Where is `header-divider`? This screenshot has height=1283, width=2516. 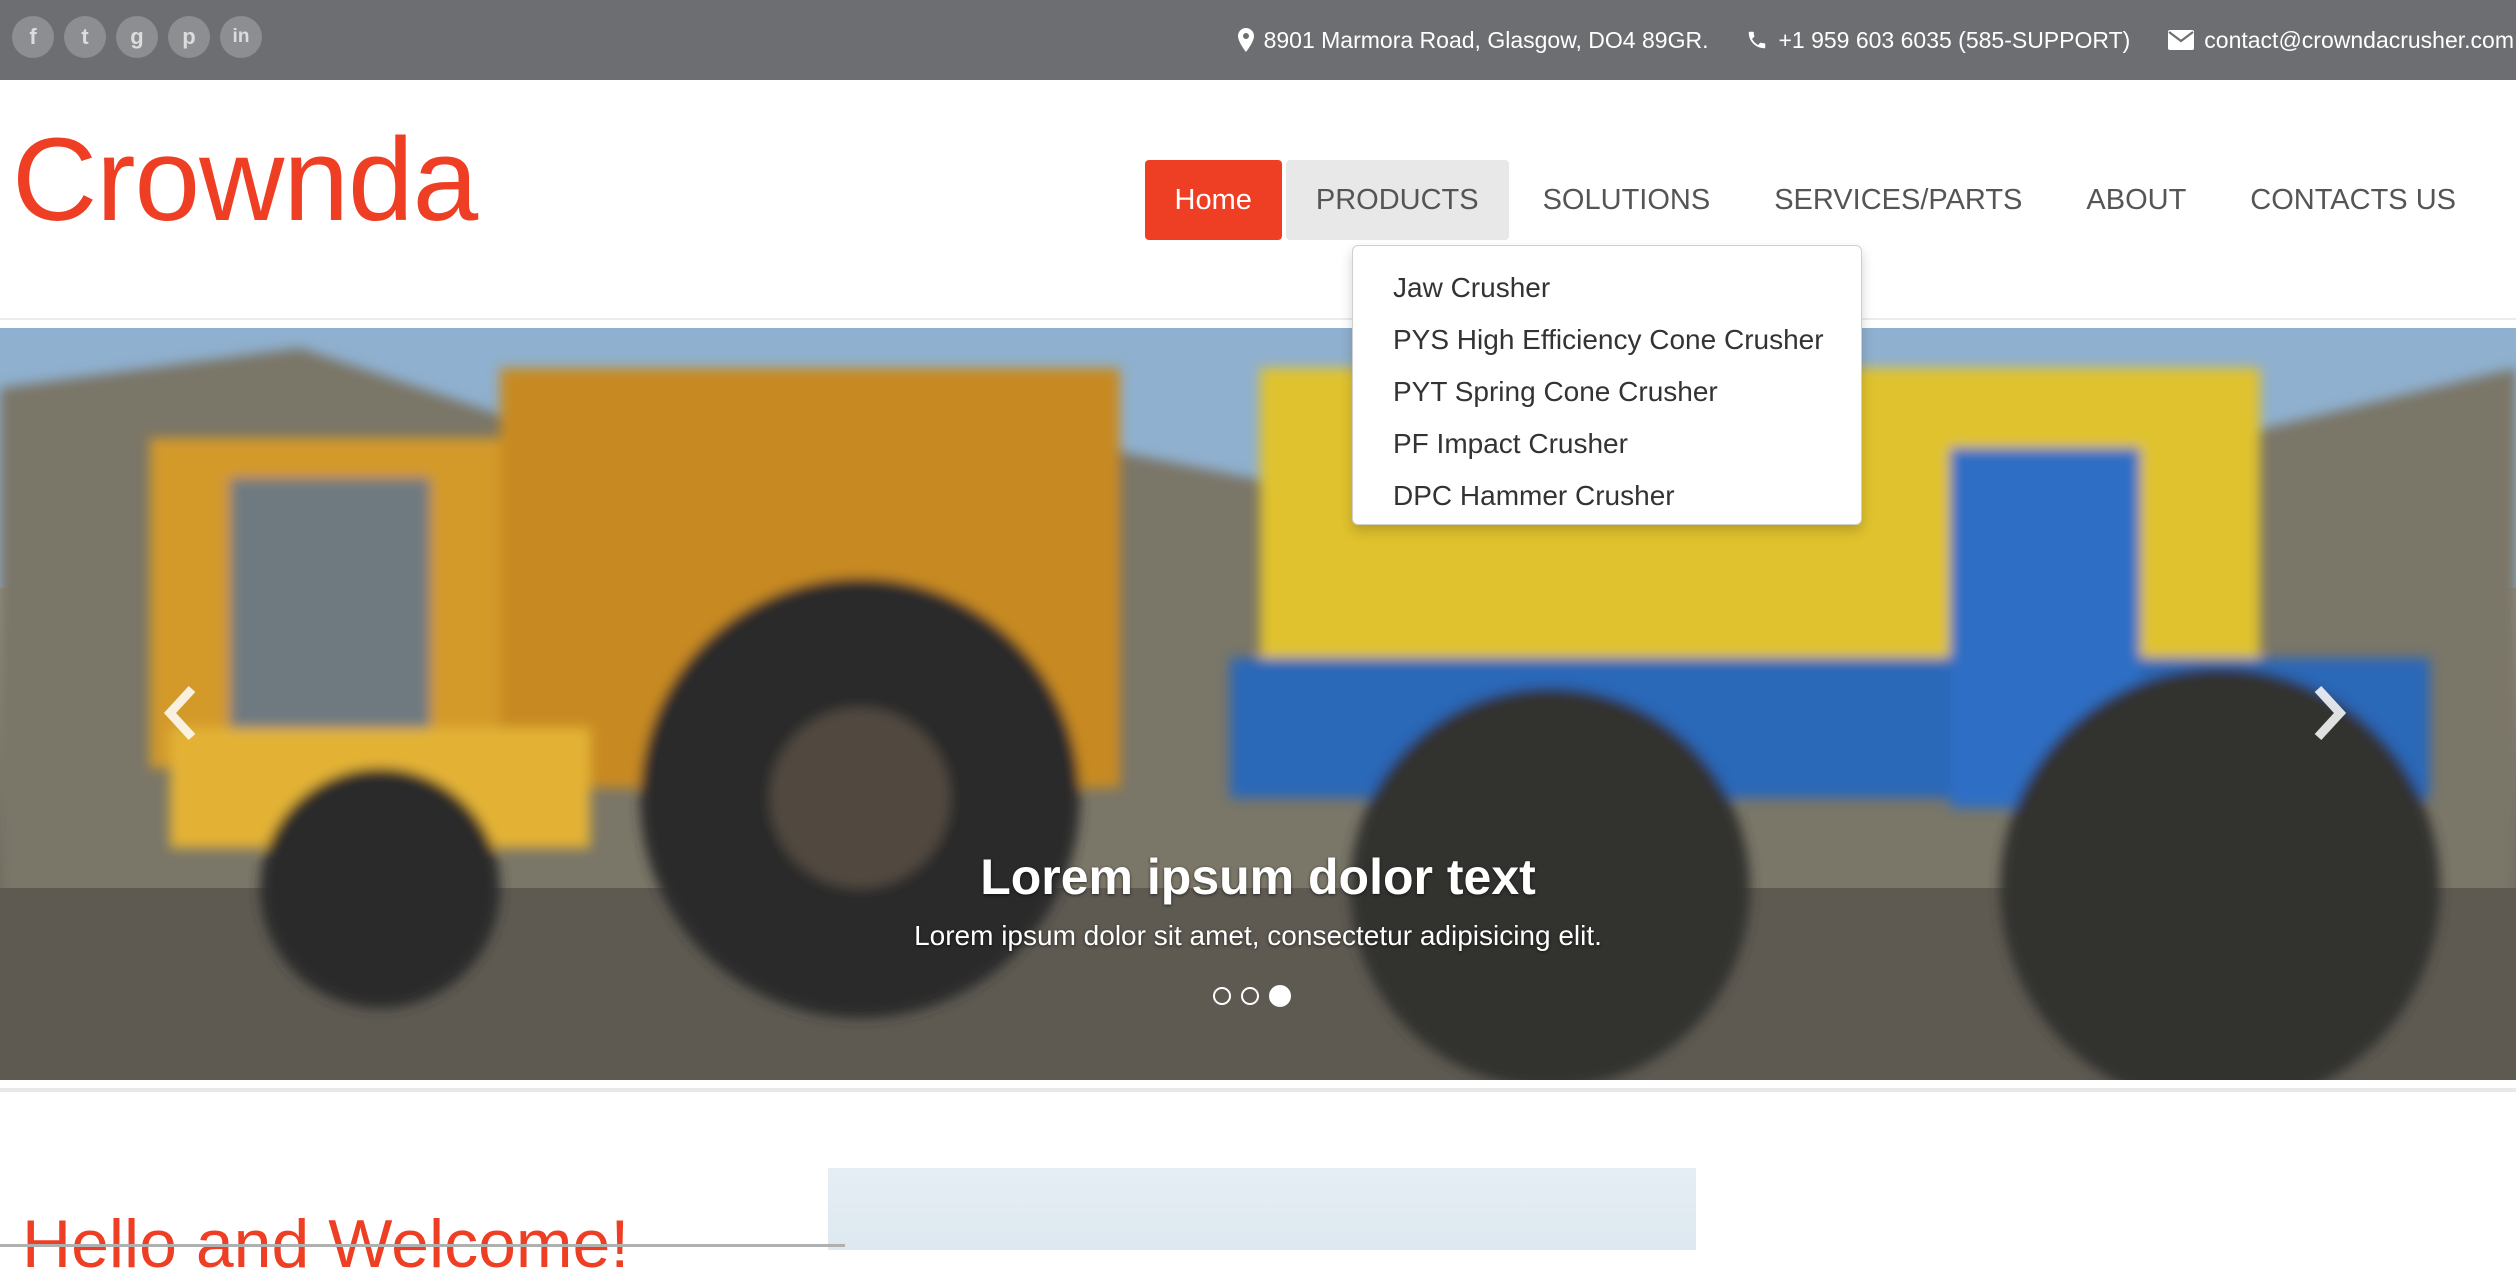 header-divider is located at coordinates (1258, 319).